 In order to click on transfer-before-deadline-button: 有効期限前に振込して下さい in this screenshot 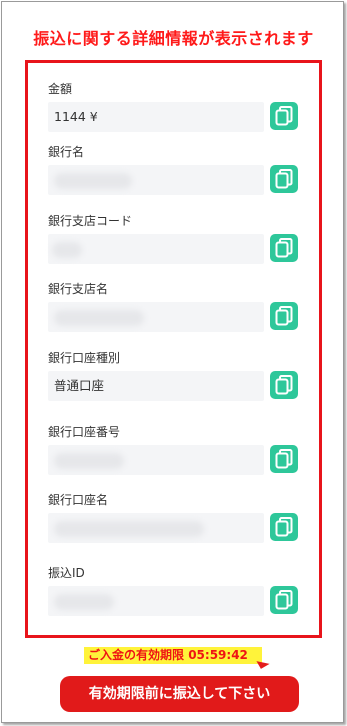, I will do `click(179, 694)`.